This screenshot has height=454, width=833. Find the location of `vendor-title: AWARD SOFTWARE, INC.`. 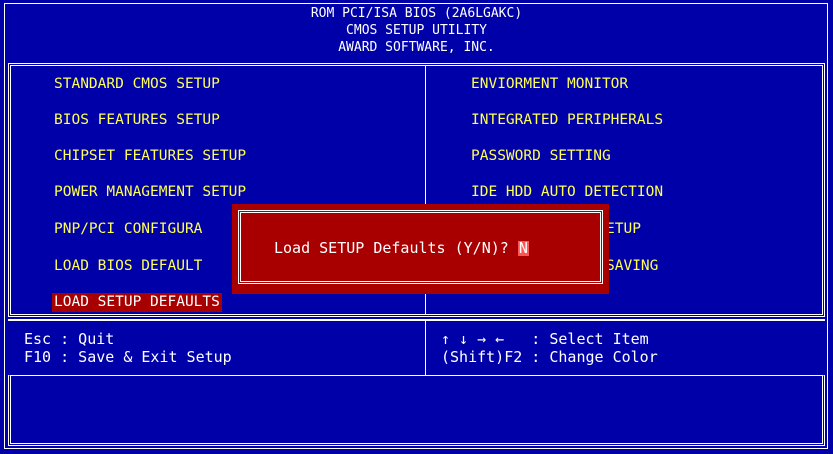

vendor-title: AWARD SOFTWARE, INC. is located at coordinates (416, 47).